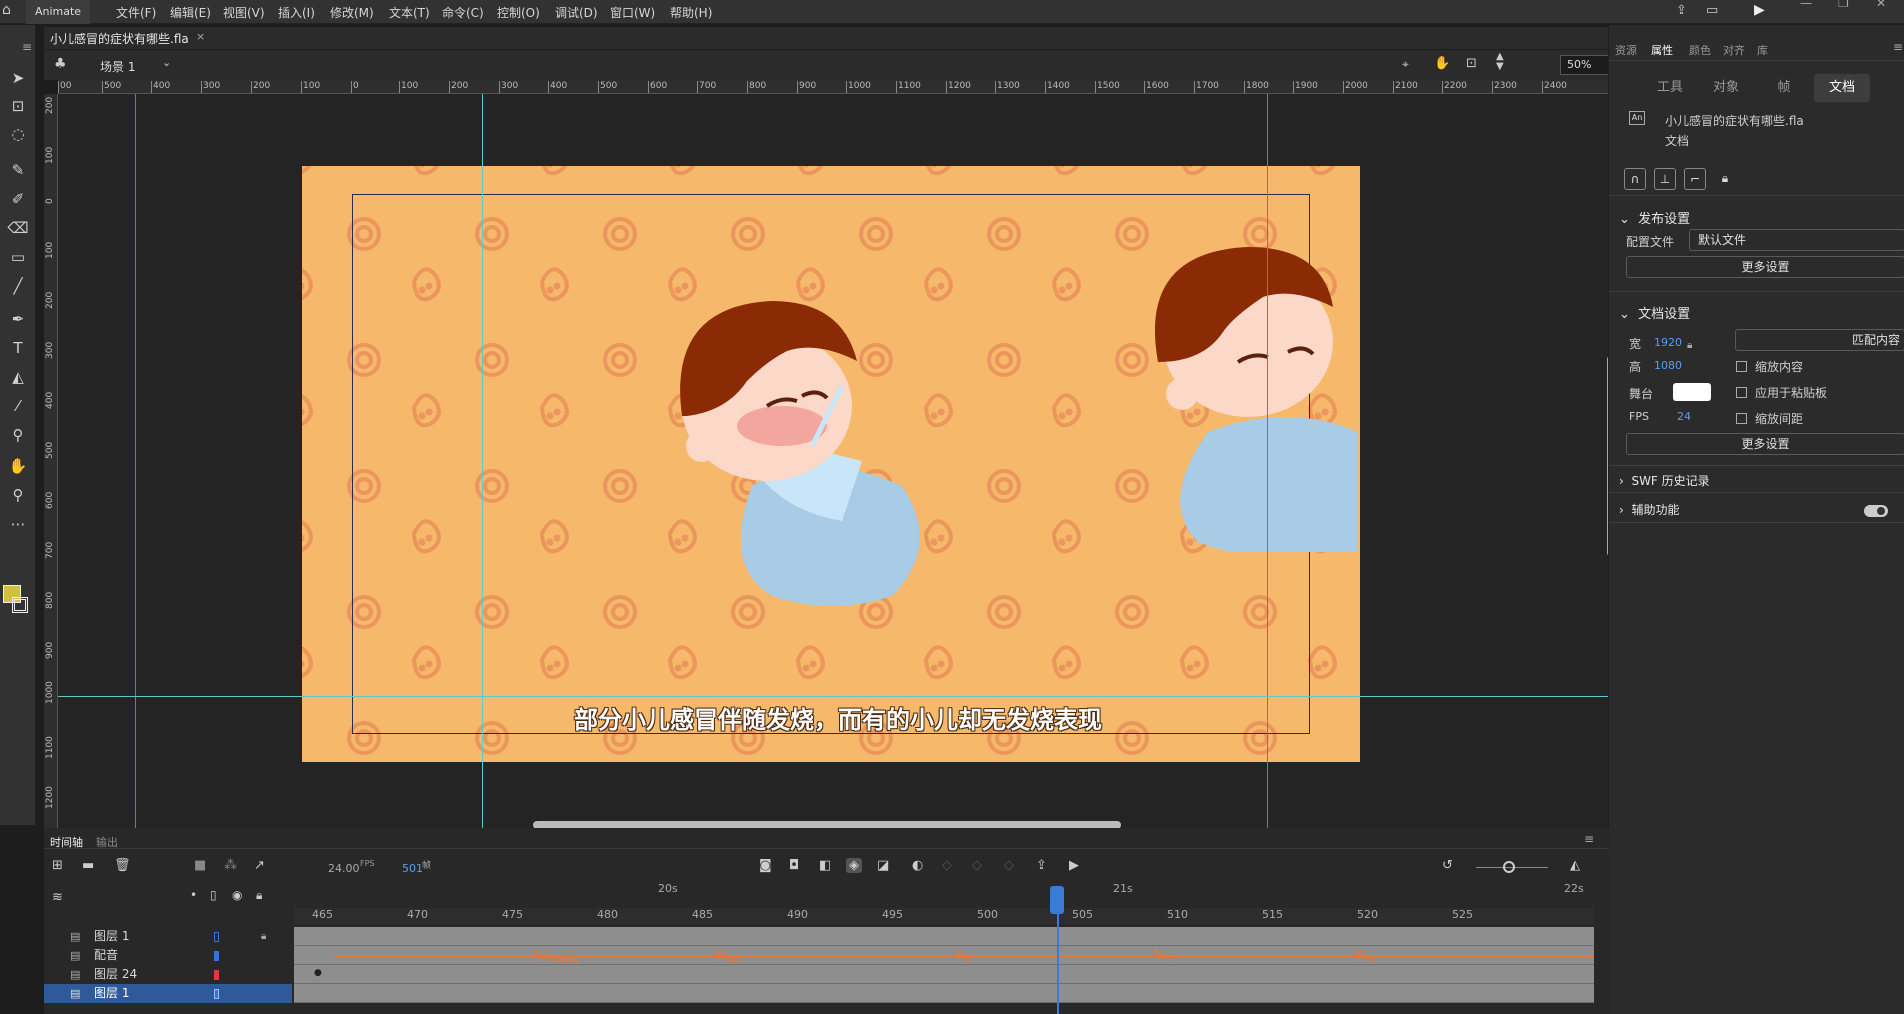 The image size is (1904, 1014). What do you see at coordinates (1734, 50) in the screenshot?
I see `tab-align: 对齐` at bounding box center [1734, 50].